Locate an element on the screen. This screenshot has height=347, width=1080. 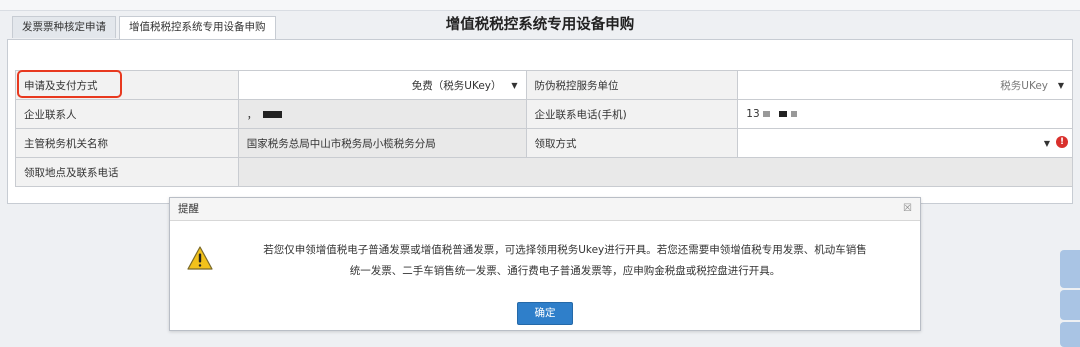
confirm-button: 确定 is located at coordinates (545, 313).